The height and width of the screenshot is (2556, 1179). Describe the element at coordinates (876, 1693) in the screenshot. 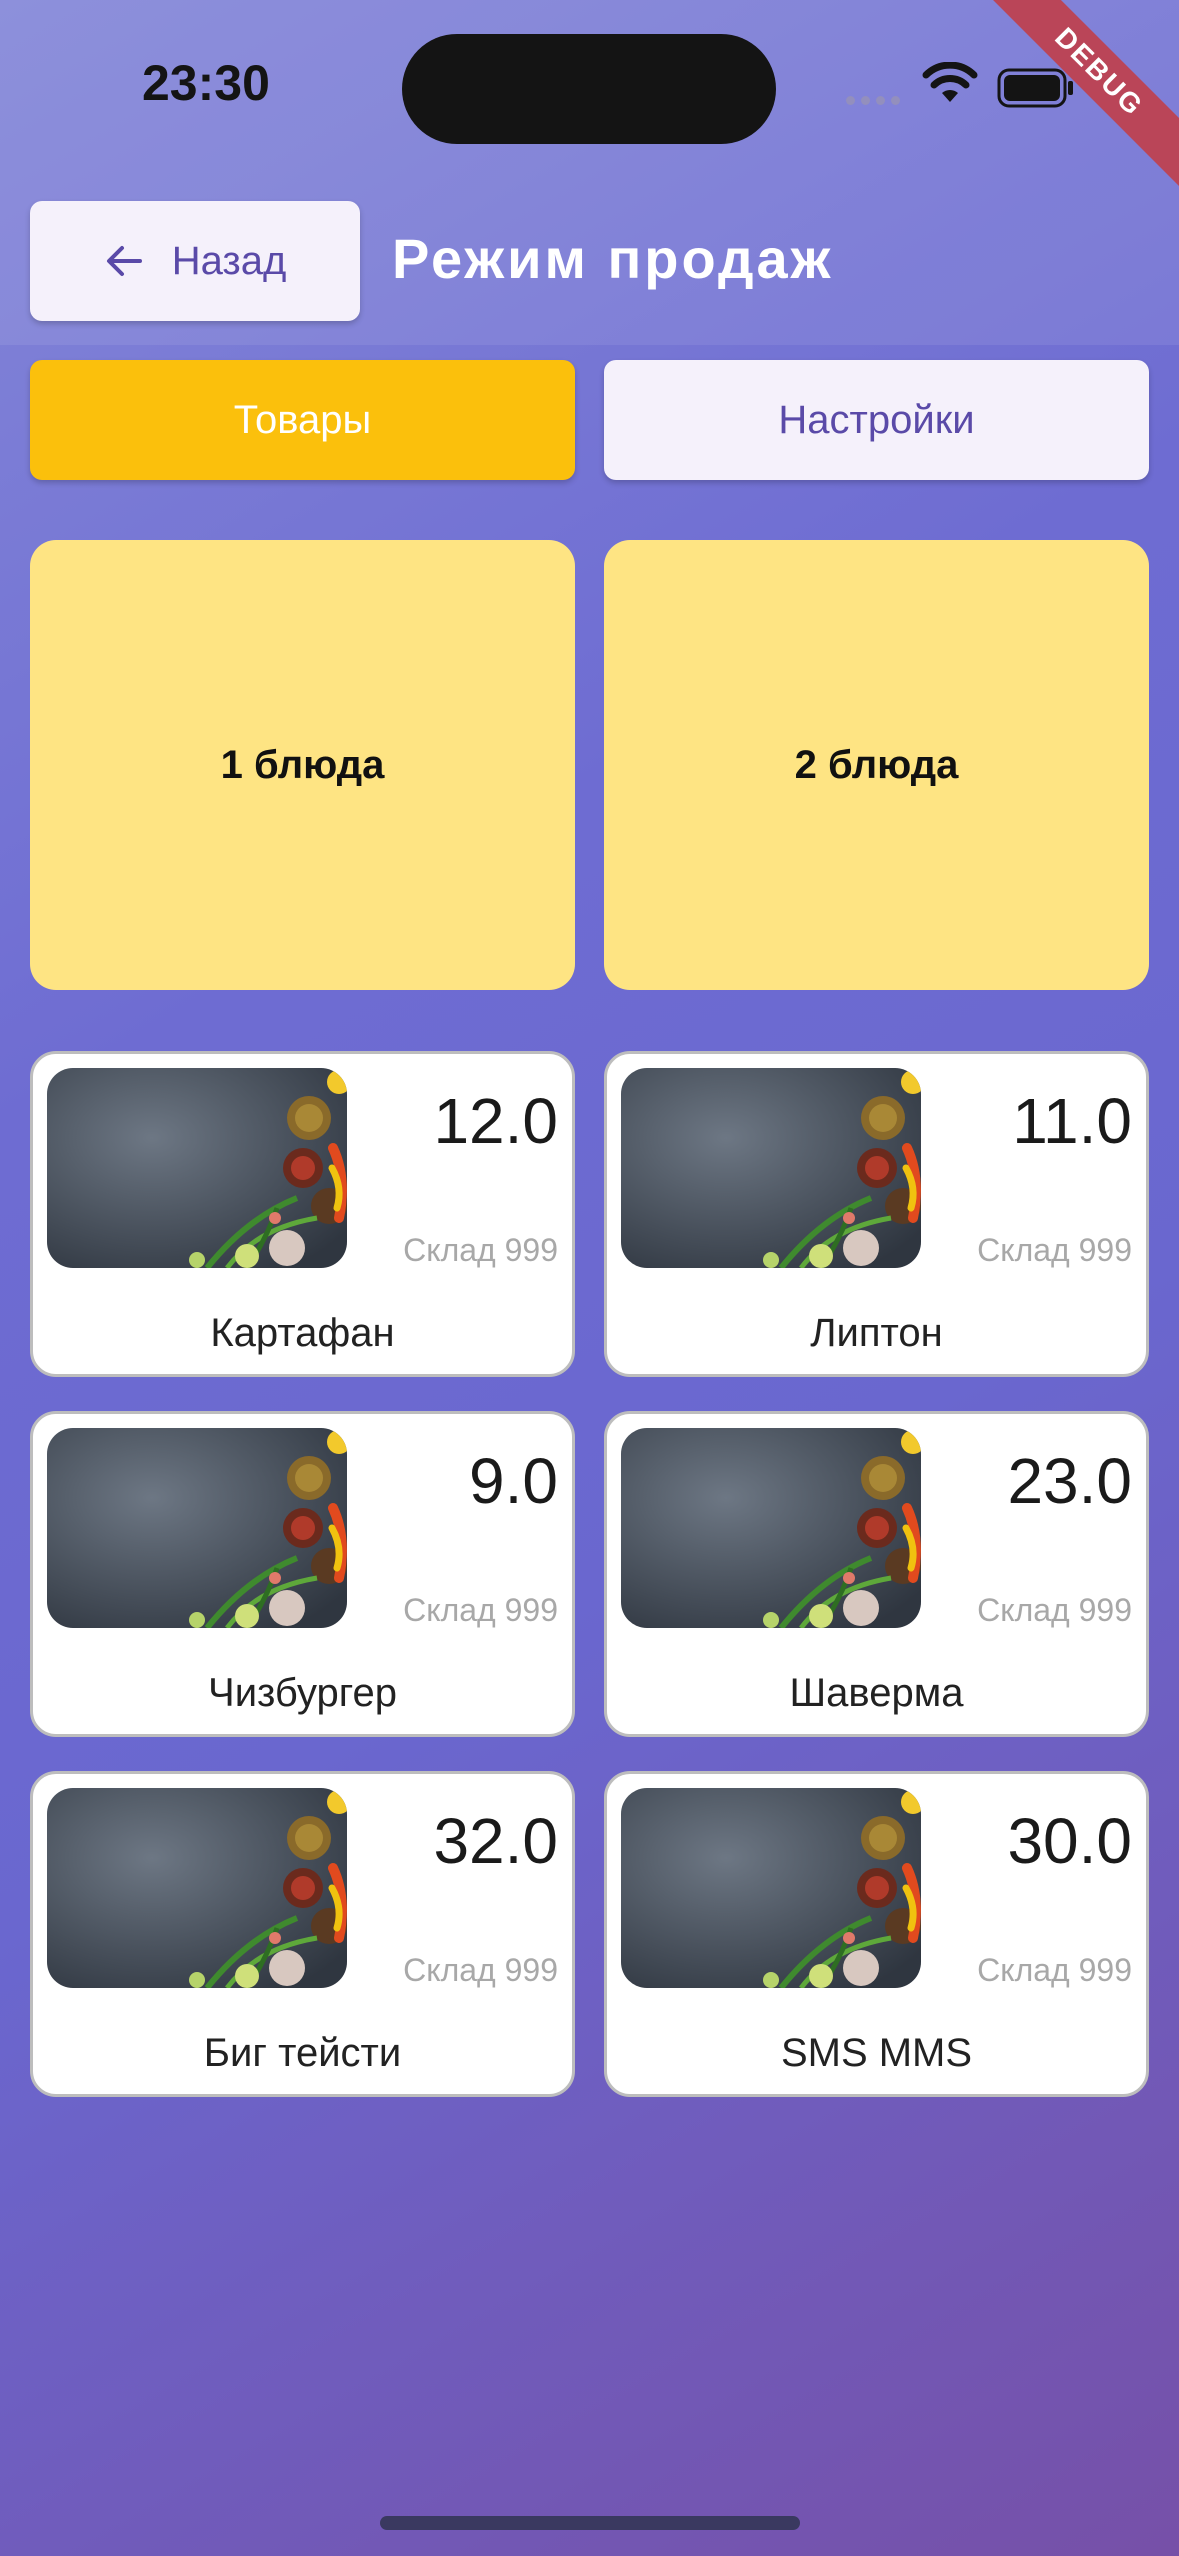

I see `product-name: Шаверма` at that location.